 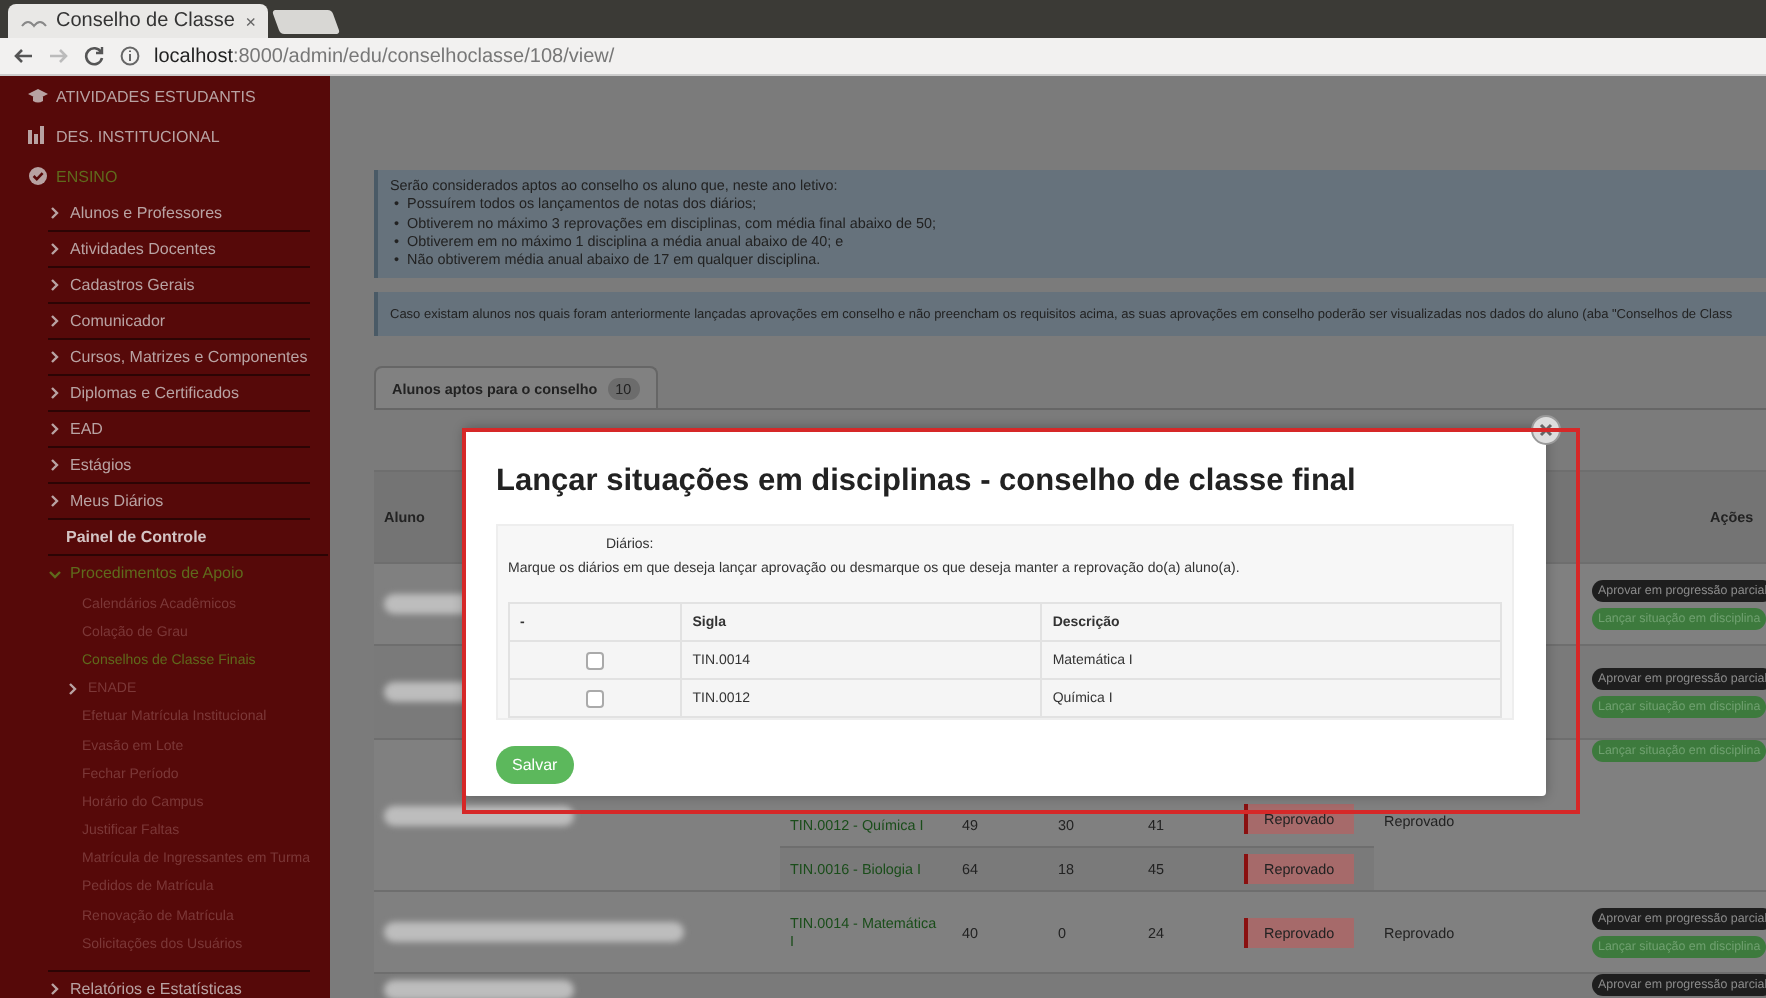 I want to click on menu-section: ENSINO, so click(x=87, y=176).